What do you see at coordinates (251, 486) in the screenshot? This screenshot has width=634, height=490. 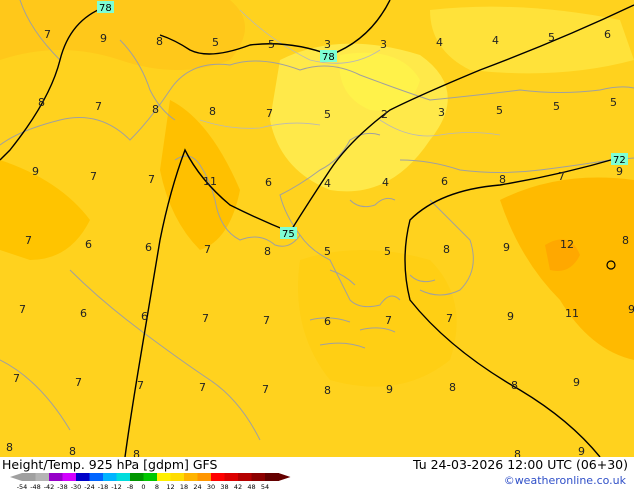 I see `colorbar-tick-label: 48` at bounding box center [251, 486].